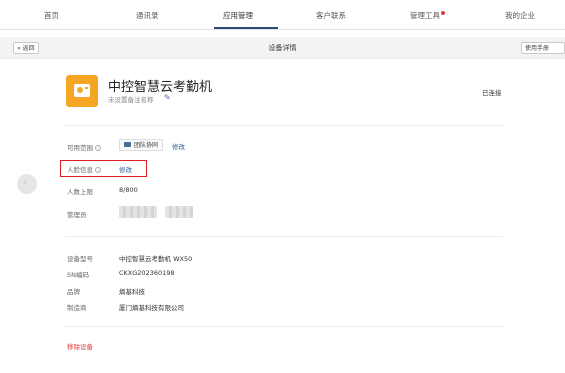 Image resolution: width=565 pixels, height=373 pixels. I want to click on nav-item-my-enterprise: 我的企业, so click(520, 15).